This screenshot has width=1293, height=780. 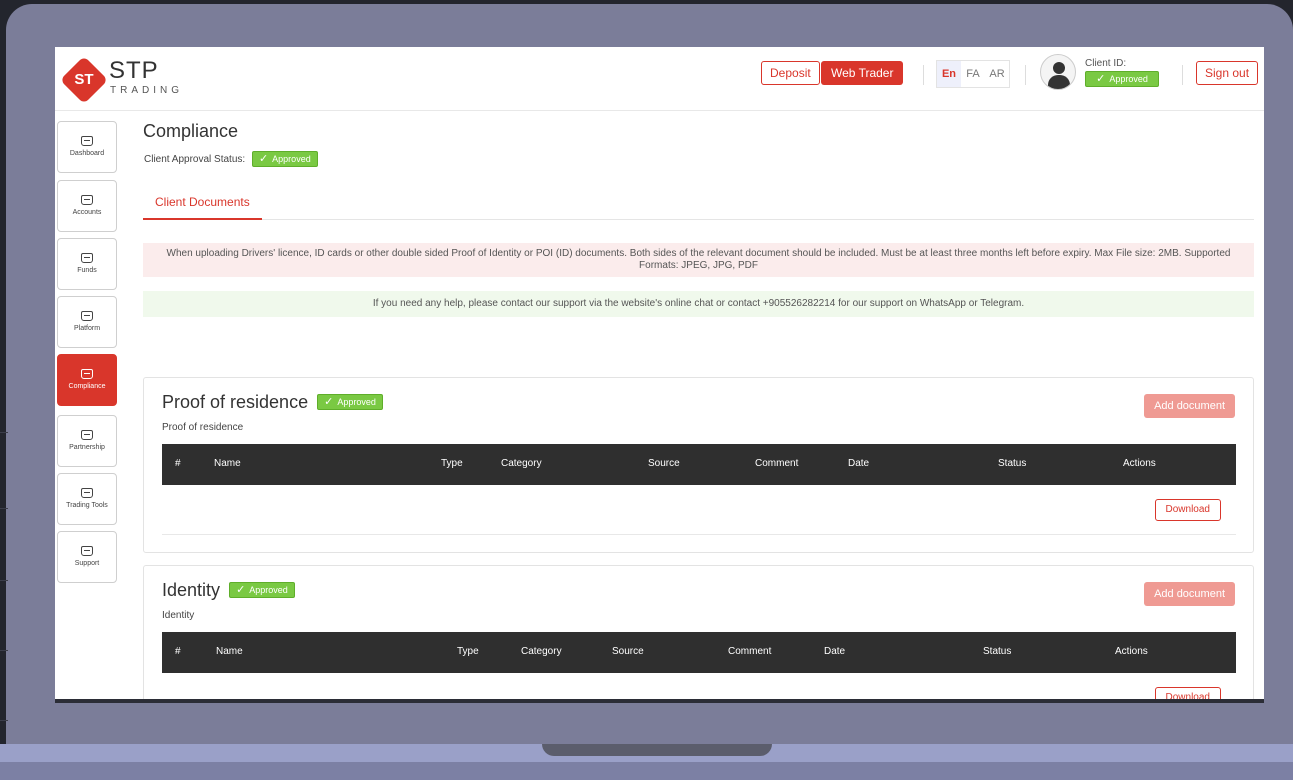 What do you see at coordinates (202, 203) in the screenshot?
I see `tab-client-documents: Client Documents` at bounding box center [202, 203].